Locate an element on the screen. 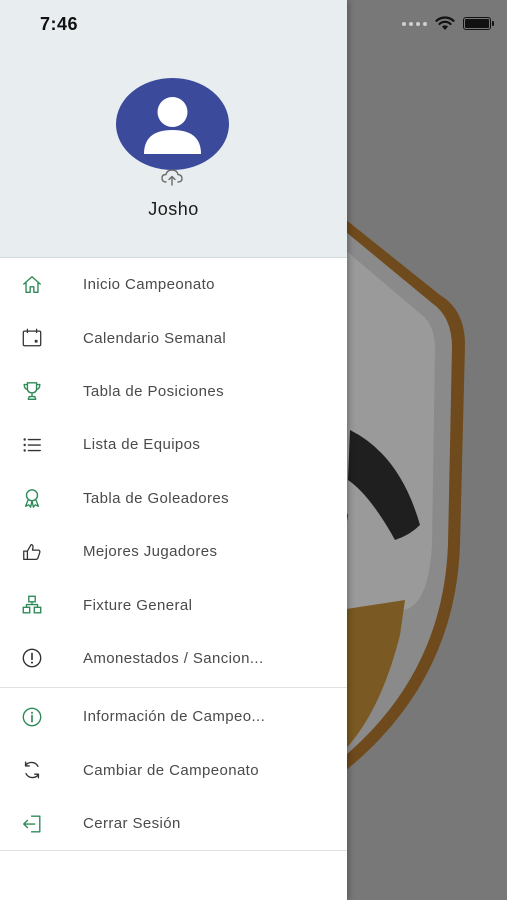 This screenshot has height=900, width=507. thumbs-up-icon is located at coordinates (32, 552).